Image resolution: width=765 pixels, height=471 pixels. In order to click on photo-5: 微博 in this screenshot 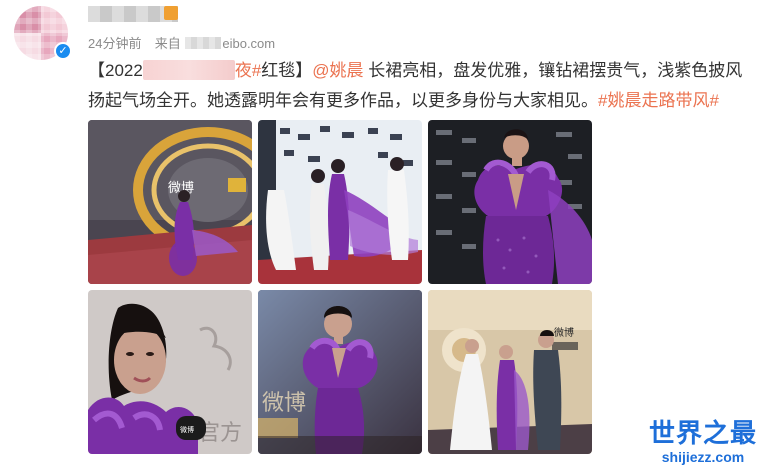, I will do `click(340, 372)`.